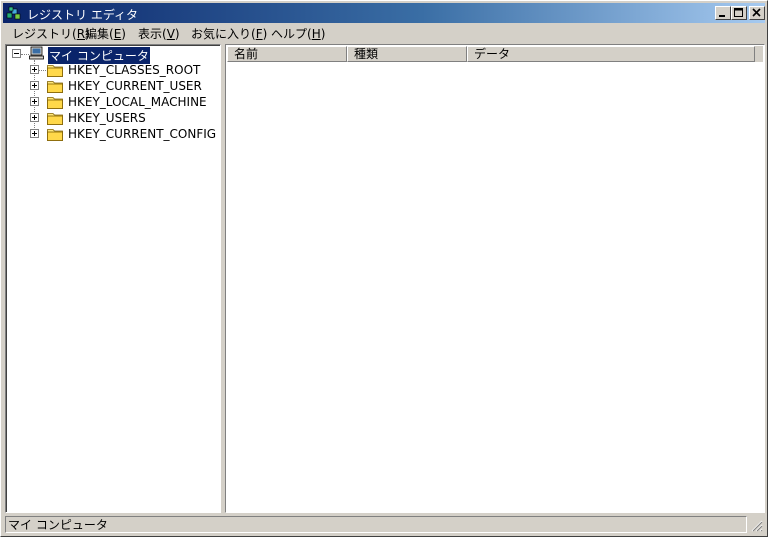 The image size is (768, 537). I want to click on close-button, so click(757, 13).